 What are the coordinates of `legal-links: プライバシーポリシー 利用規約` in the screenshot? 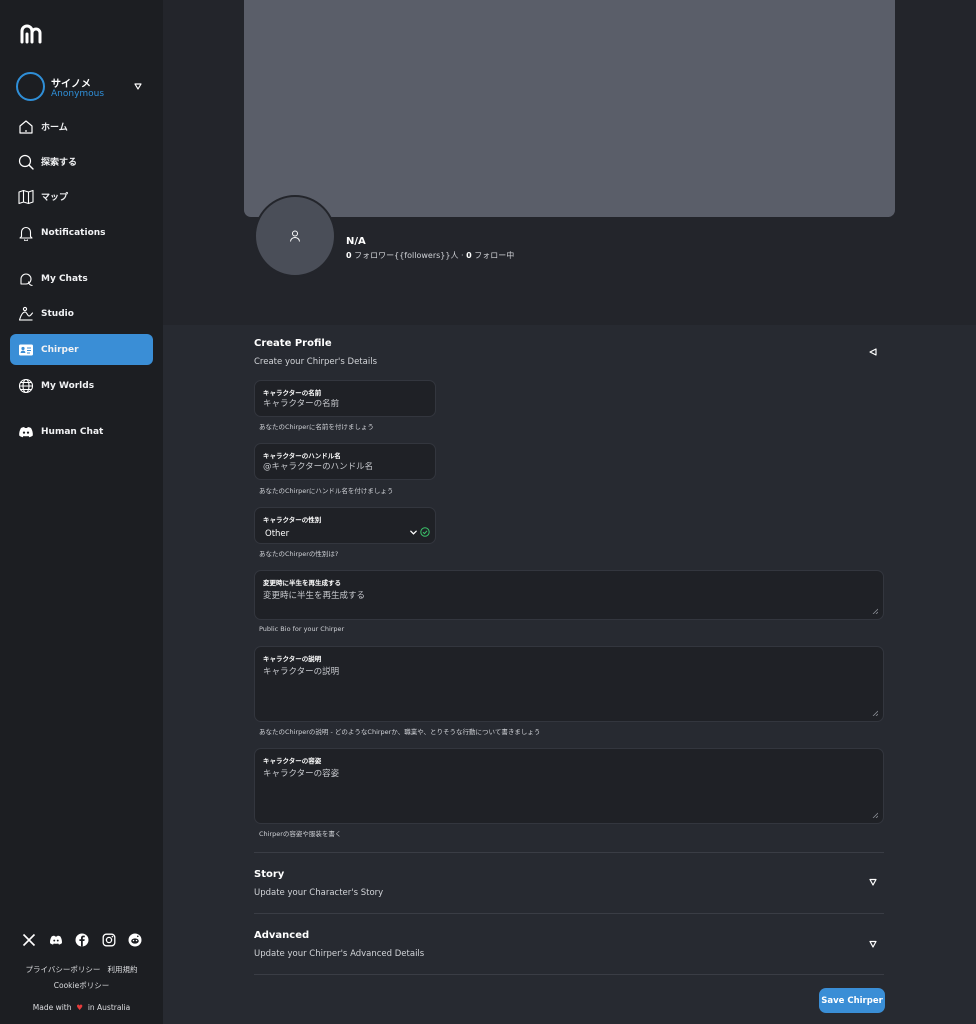 It's located at (81, 969).